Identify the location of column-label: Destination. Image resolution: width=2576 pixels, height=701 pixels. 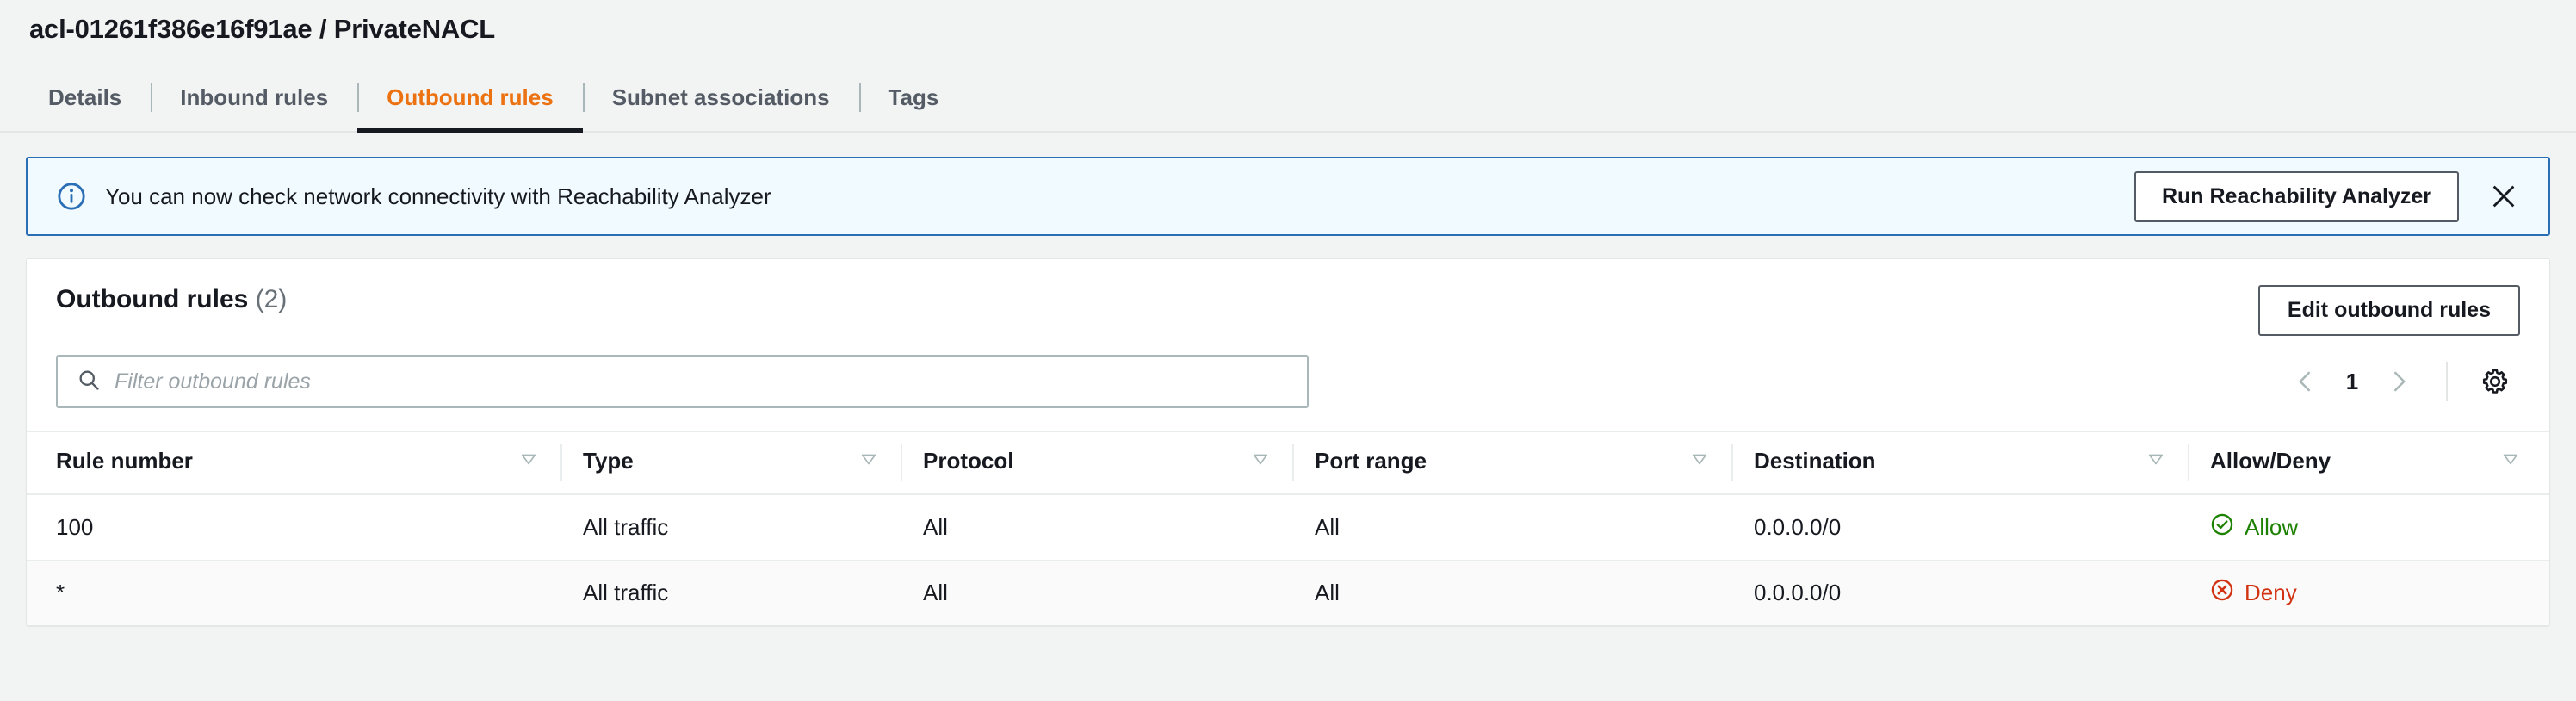
(1815, 461).